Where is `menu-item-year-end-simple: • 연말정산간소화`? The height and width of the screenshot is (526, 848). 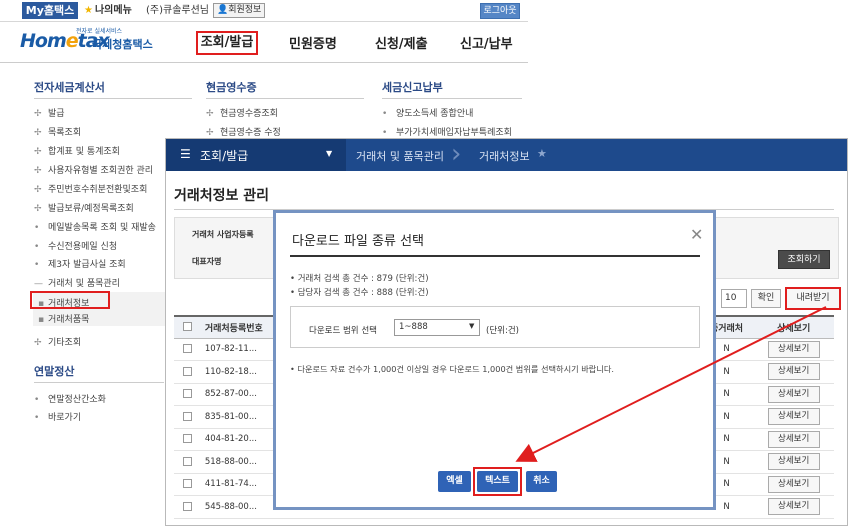
menu-item-year-end-simple: • 연말정산간소화 is located at coordinates (70, 398).